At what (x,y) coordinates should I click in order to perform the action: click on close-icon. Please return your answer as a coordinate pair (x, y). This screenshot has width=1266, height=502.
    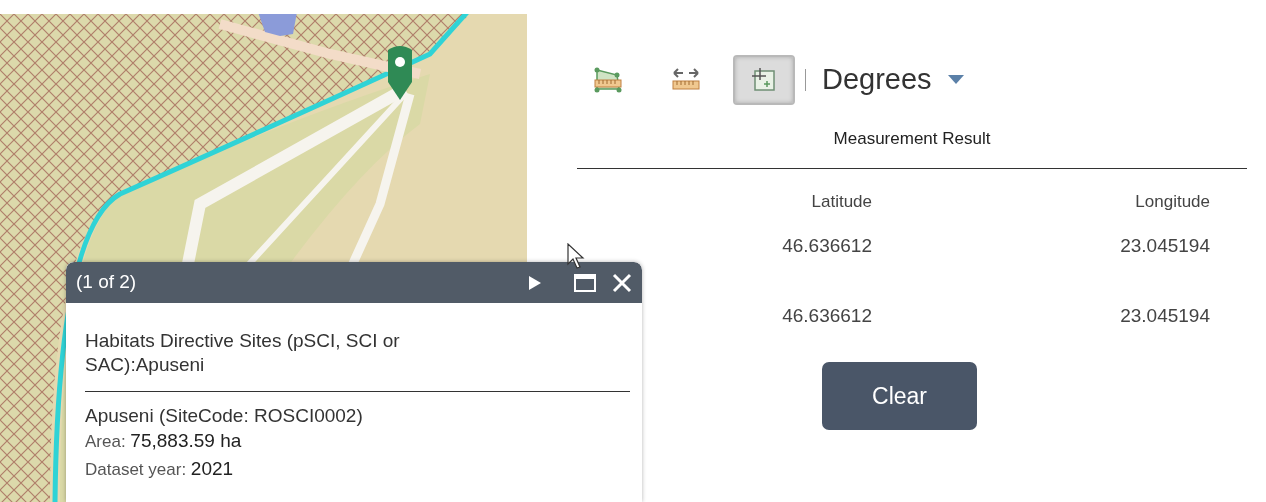
    Looking at the image, I should click on (622, 282).